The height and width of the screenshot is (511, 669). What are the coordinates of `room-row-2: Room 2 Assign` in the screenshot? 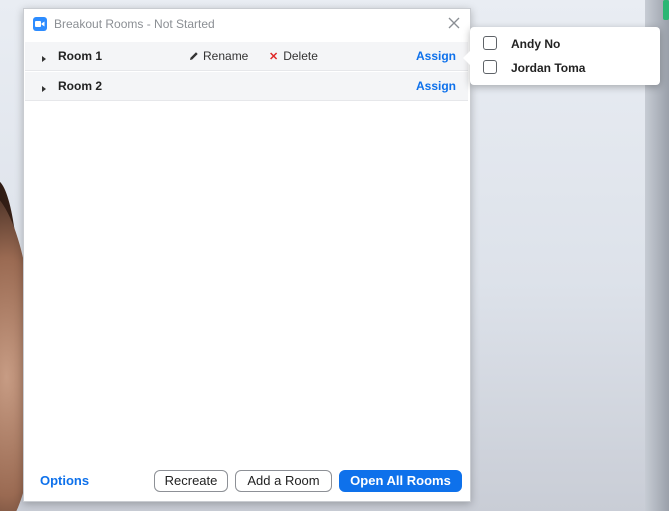 It's located at (246, 86).